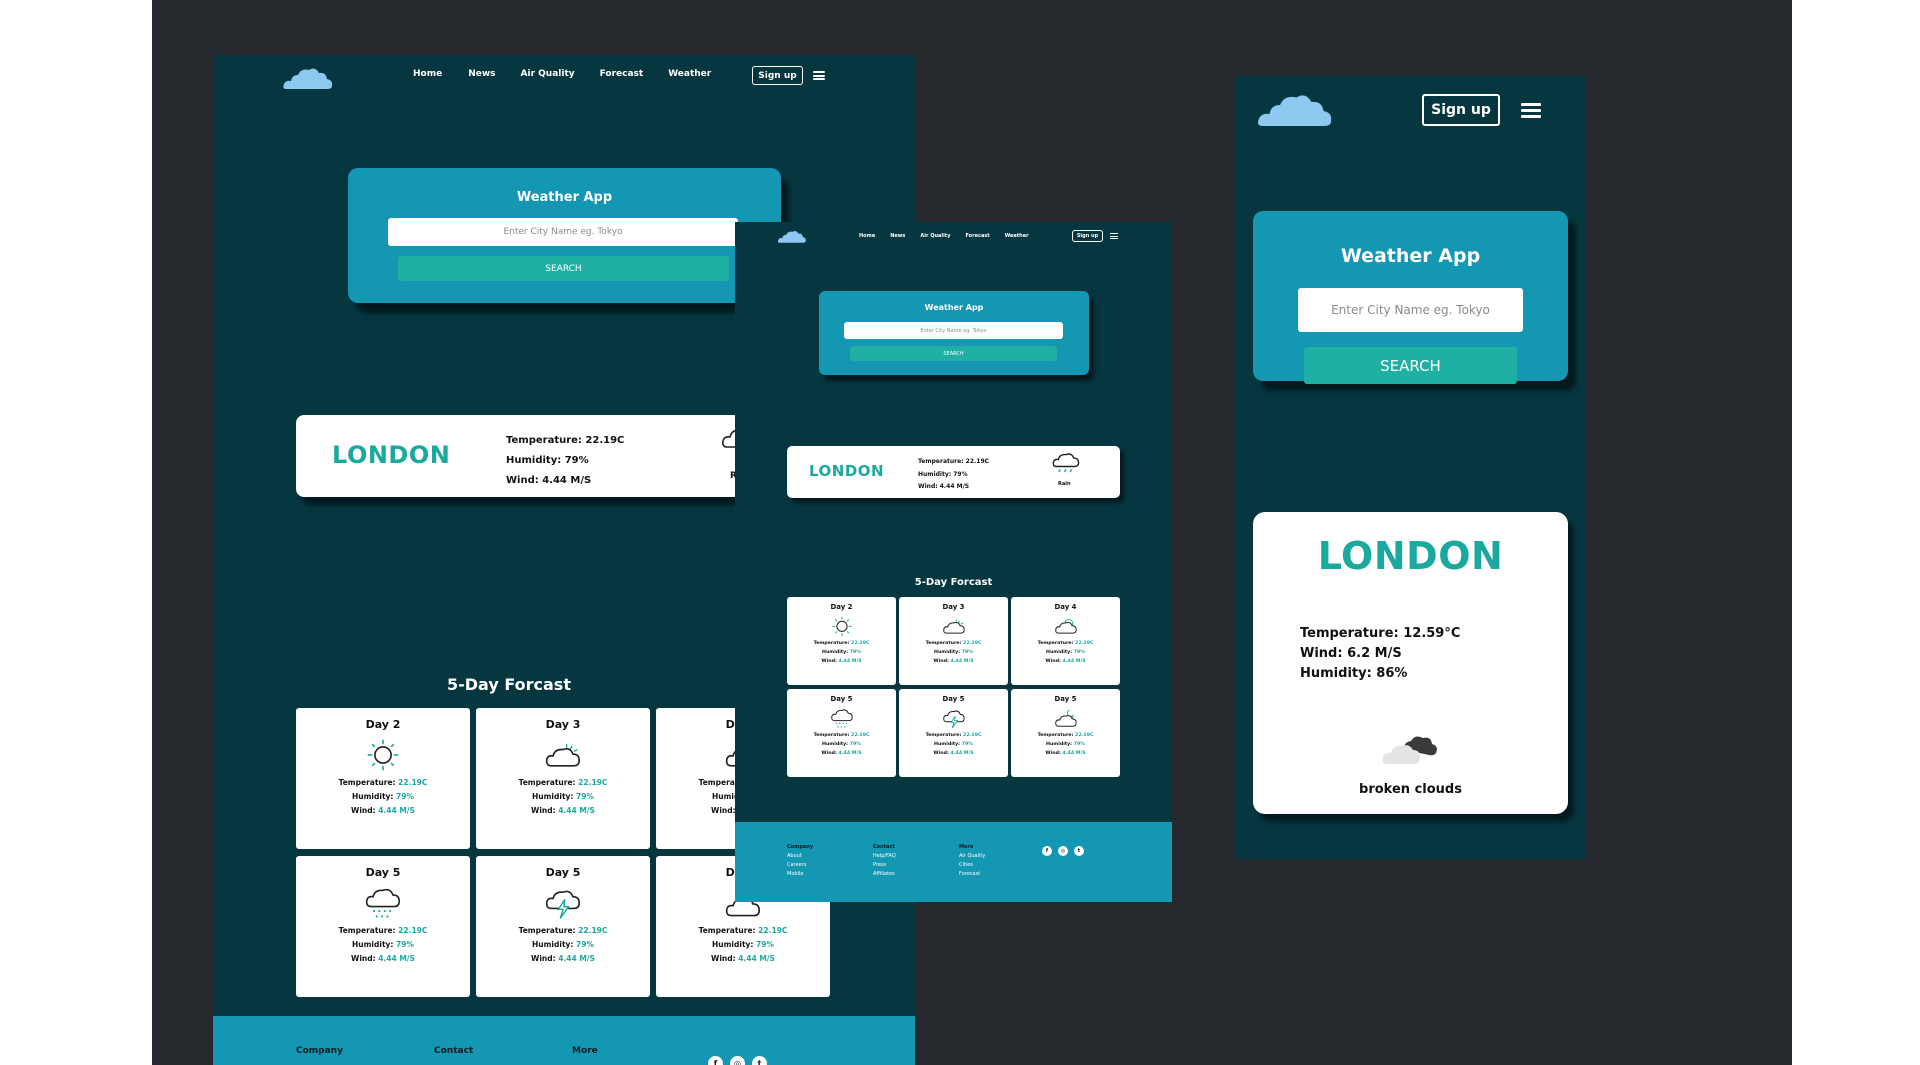  Describe the element at coordinates (565, 440) in the screenshot. I see `current-temperature: Temperature: 22.19C` at that location.